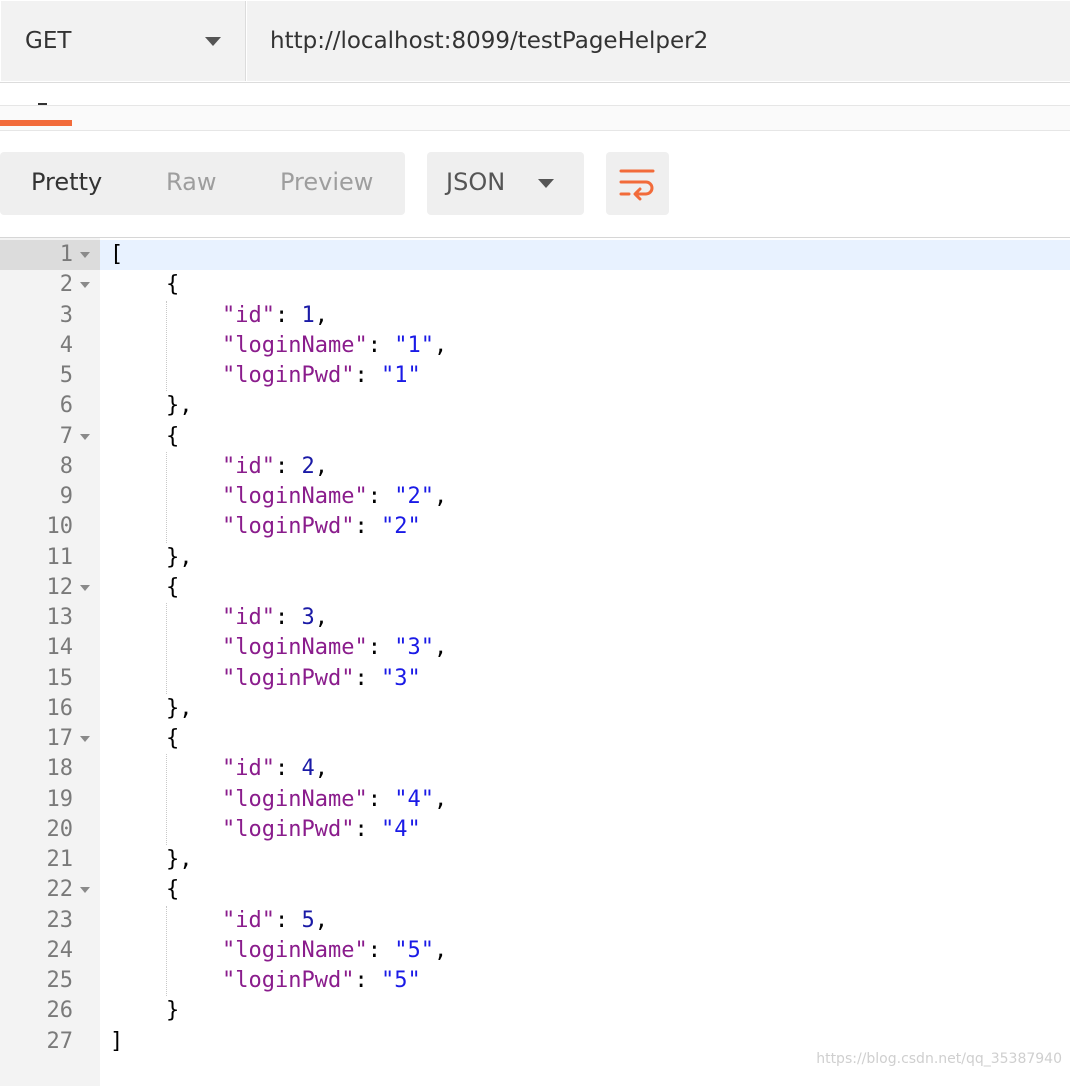  I want to click on code-text: "loginName": "1",, so click(334, 346).